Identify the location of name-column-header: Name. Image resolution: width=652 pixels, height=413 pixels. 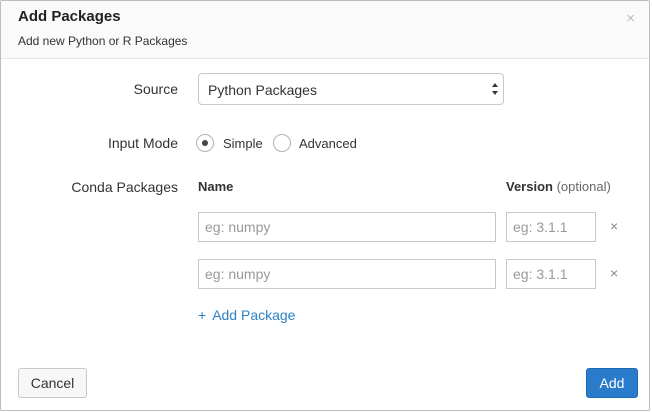
(215, 186).